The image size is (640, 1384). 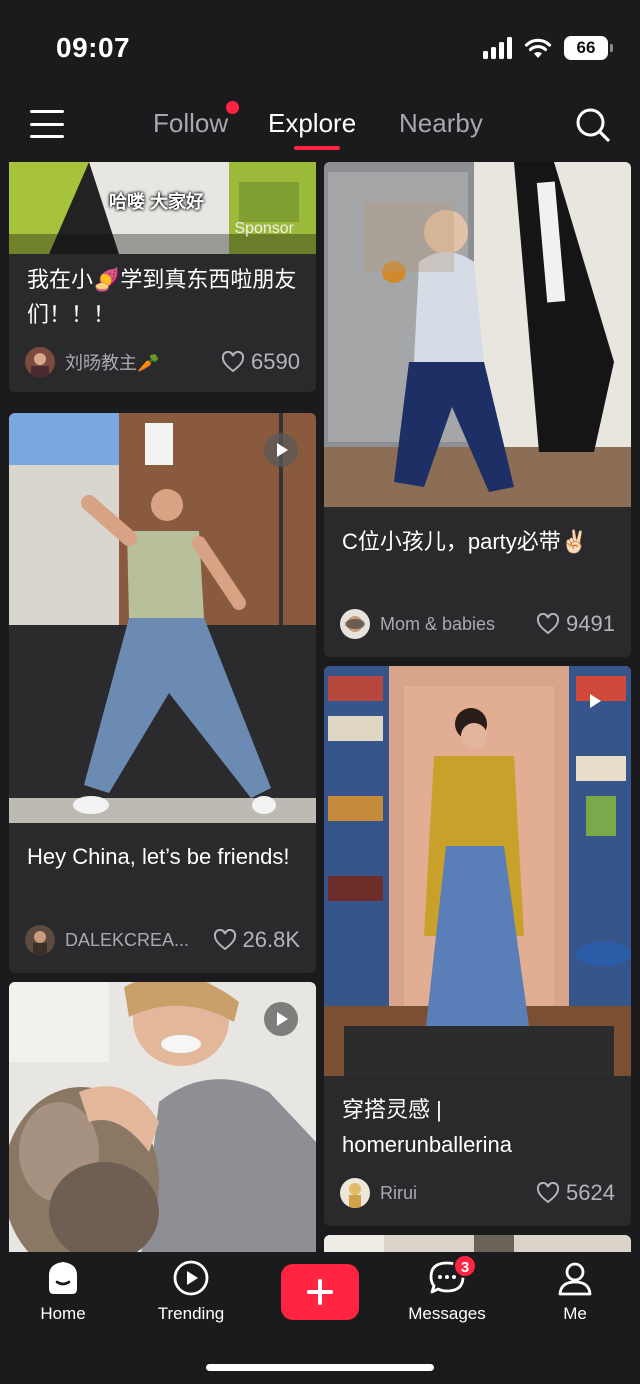 I want to click on tab-follow: Follow, so click(x=190, y=123).